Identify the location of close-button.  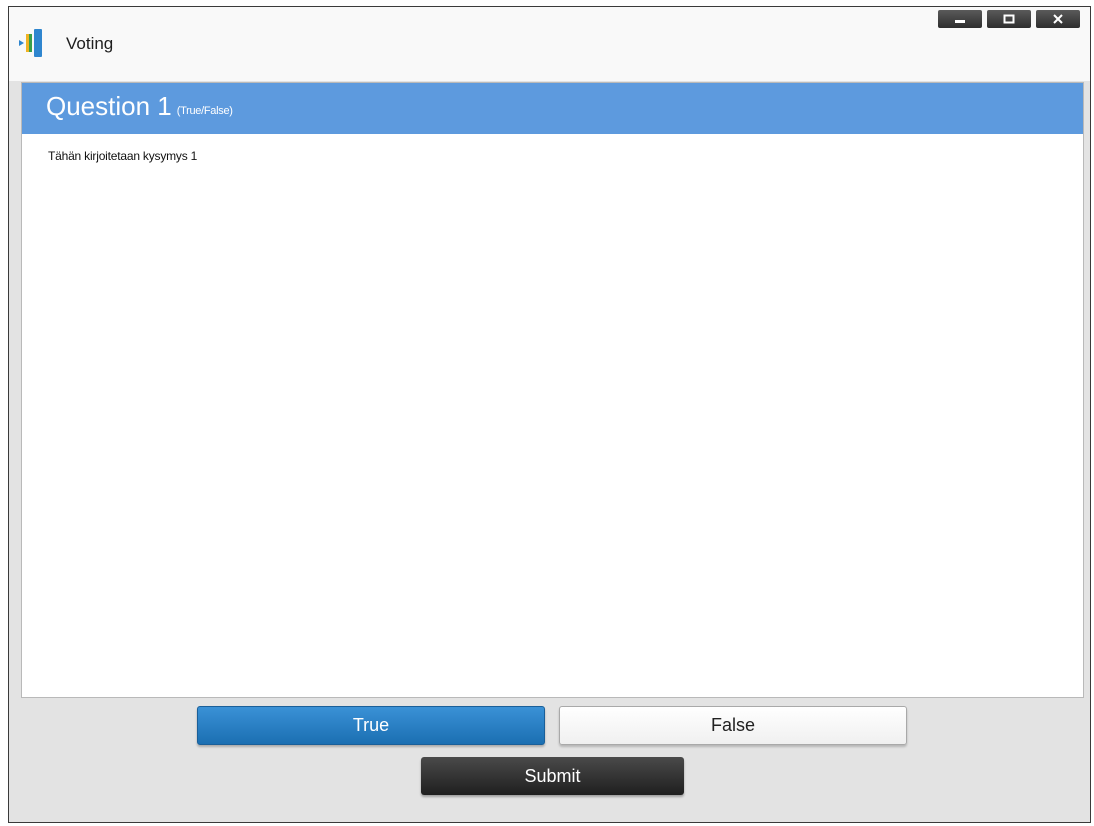
(1058, 19).